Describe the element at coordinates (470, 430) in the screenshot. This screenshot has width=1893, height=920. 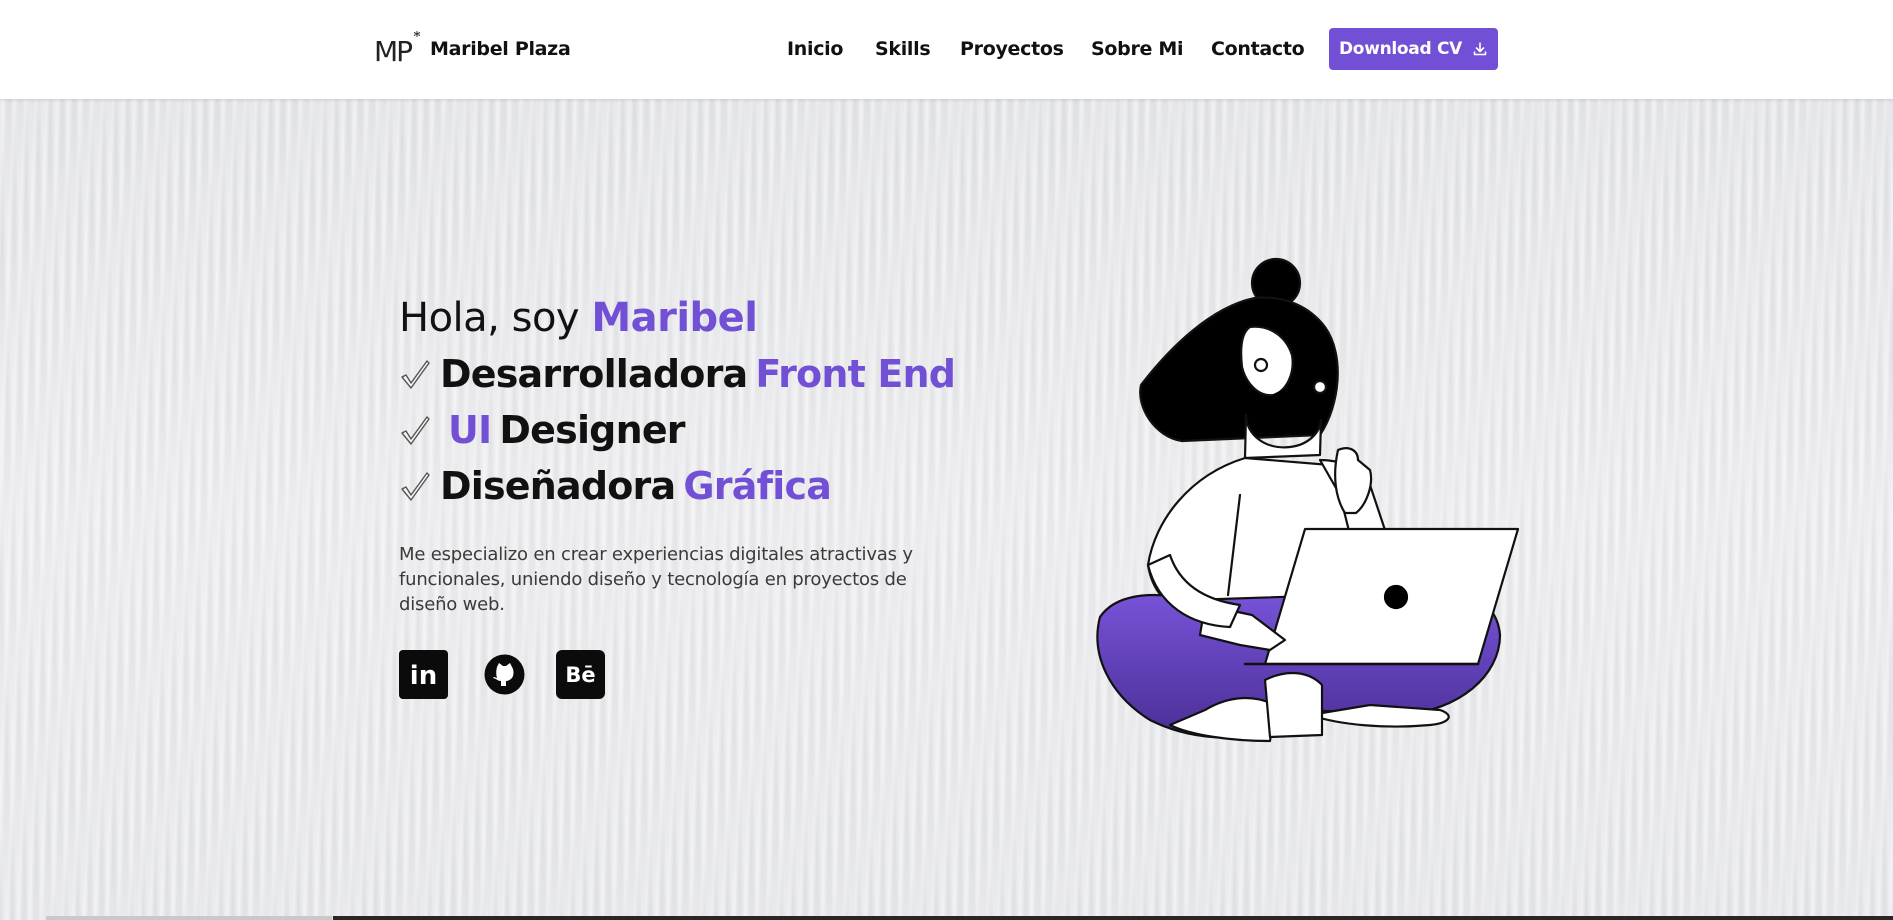
I see `role-highlight: UI` at that location.